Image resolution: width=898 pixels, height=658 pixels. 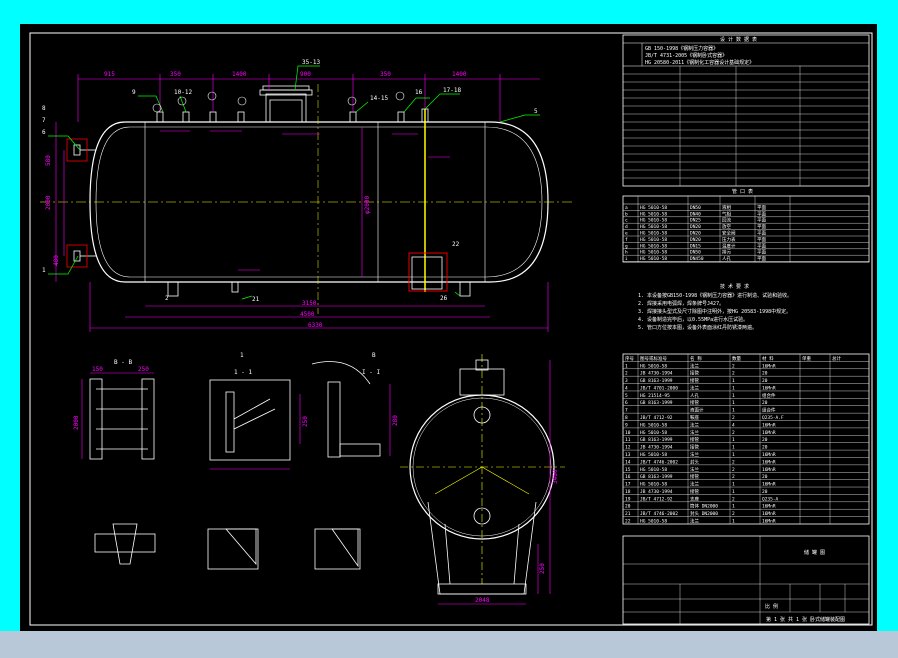 I want to click on parts-header-cell: 名 称, so click(x=696, y=358).